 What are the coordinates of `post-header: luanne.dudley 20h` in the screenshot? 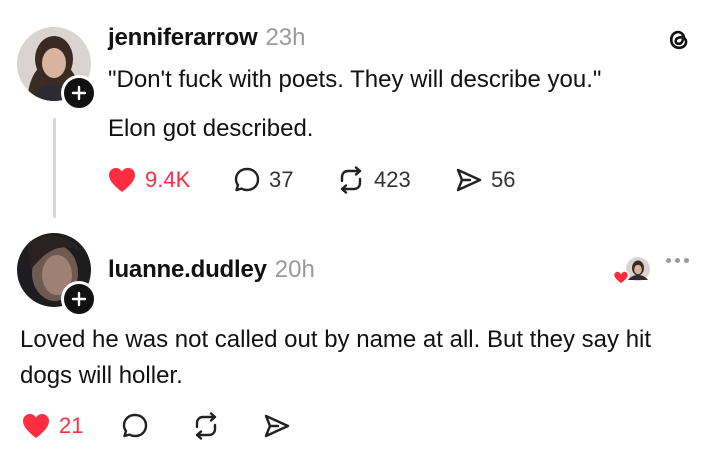 It's located at (211, 270).